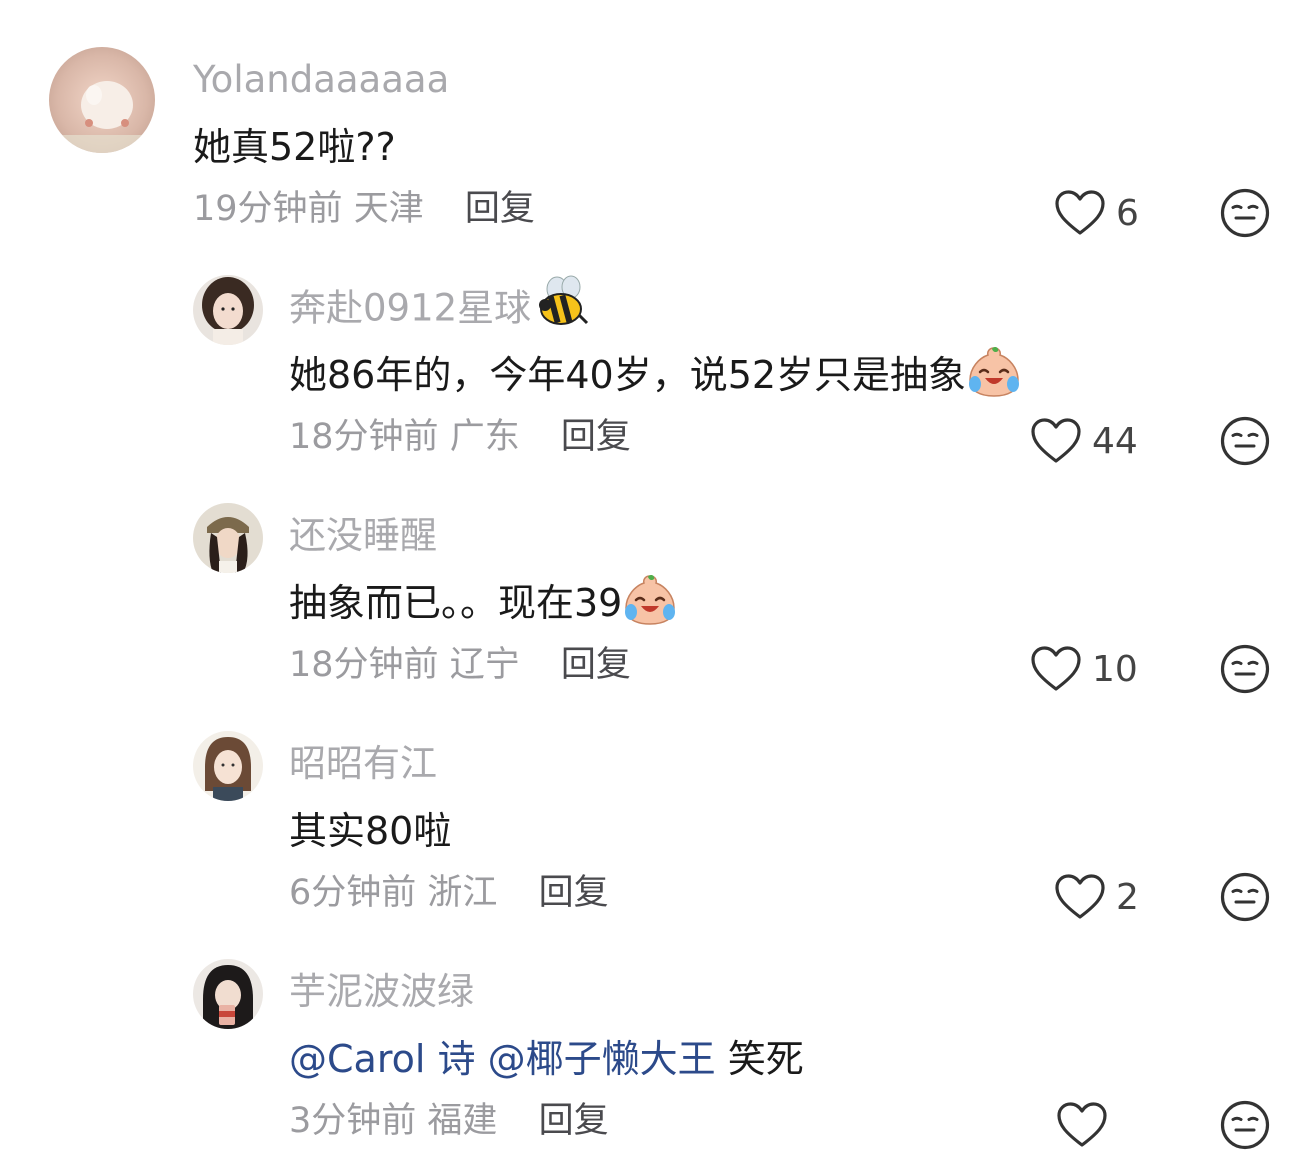 This screenshot has height=1170, width=1302. I want to click on like-button: 2, so click(1096, 897).